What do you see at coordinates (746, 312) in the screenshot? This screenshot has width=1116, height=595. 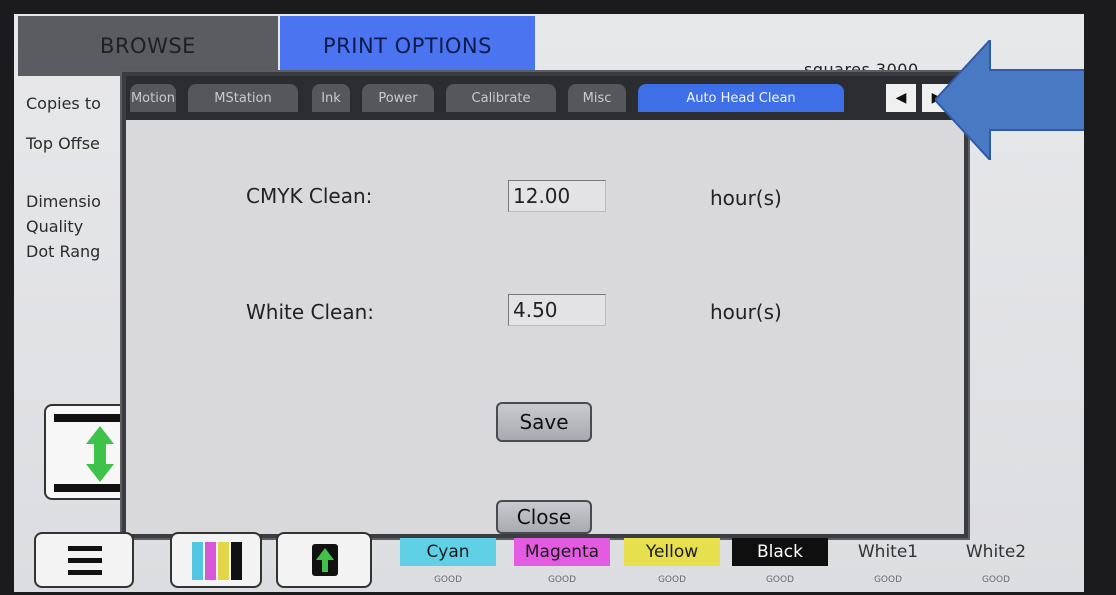 I see `white-unit-label: hour(s)` at bounding box center [746, 312].